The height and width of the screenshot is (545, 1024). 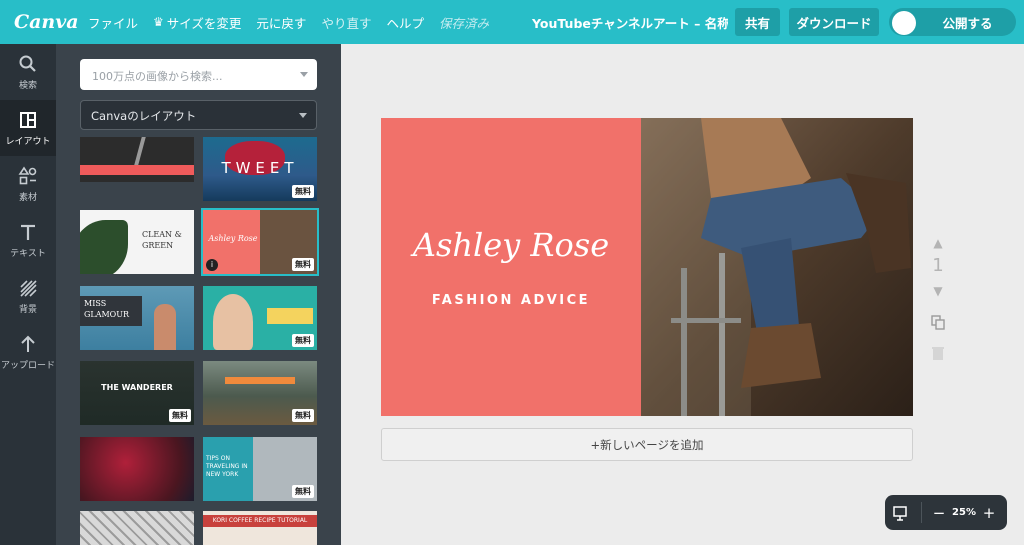 I want to click on thumb-text: THE WANDERER, so click(x=137, y=387).